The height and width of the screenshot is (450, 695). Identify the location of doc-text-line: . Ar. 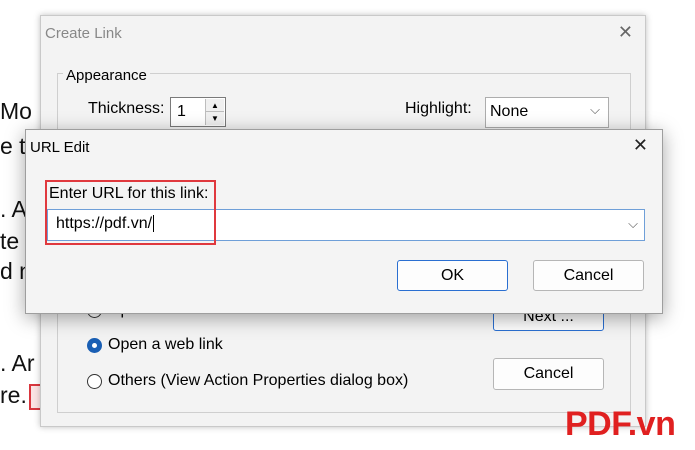
(17, 363).